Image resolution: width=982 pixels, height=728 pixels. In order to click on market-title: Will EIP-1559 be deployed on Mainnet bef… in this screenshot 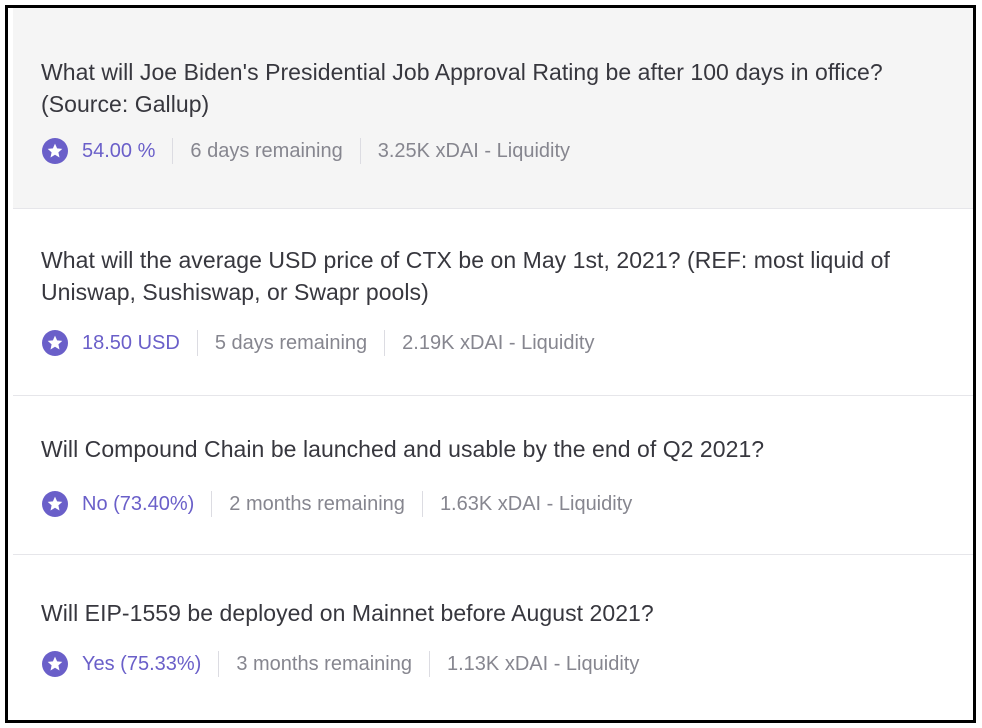, I will do `click(493, 613)`.